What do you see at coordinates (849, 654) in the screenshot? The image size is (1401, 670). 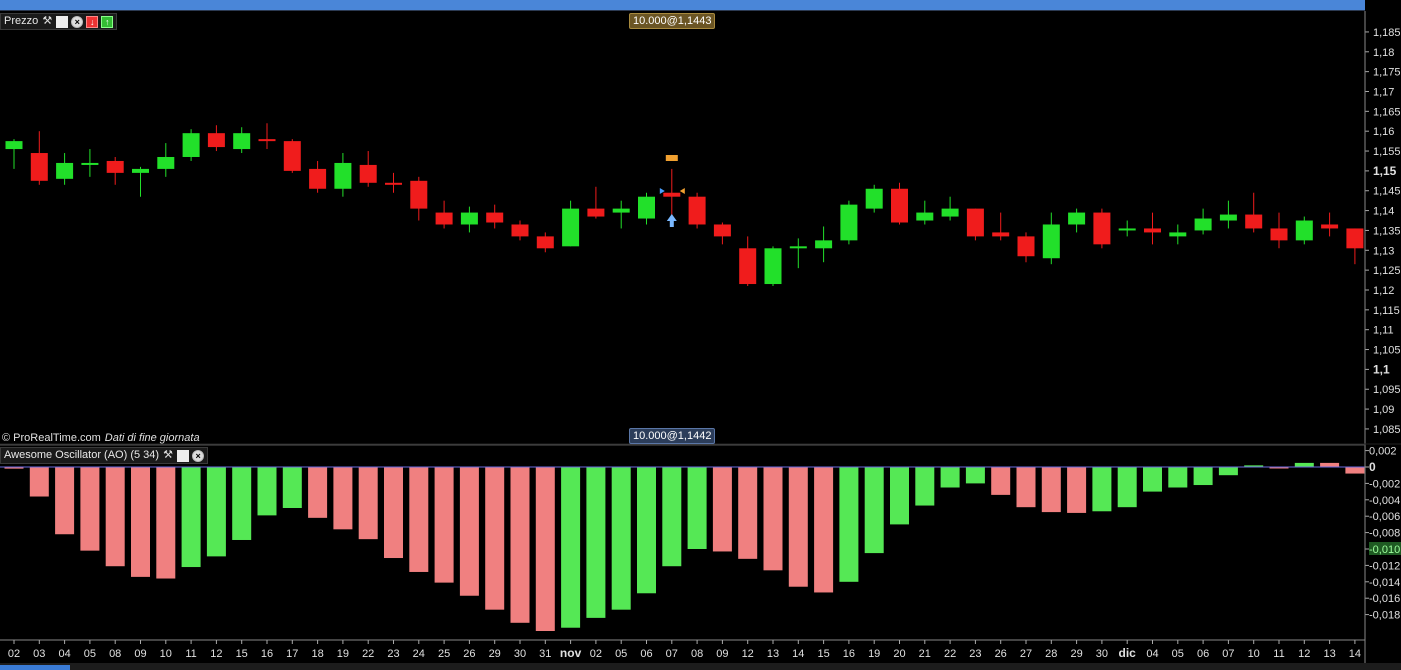 I see `date-tick-label: 16` at bounding box center [849, 654].